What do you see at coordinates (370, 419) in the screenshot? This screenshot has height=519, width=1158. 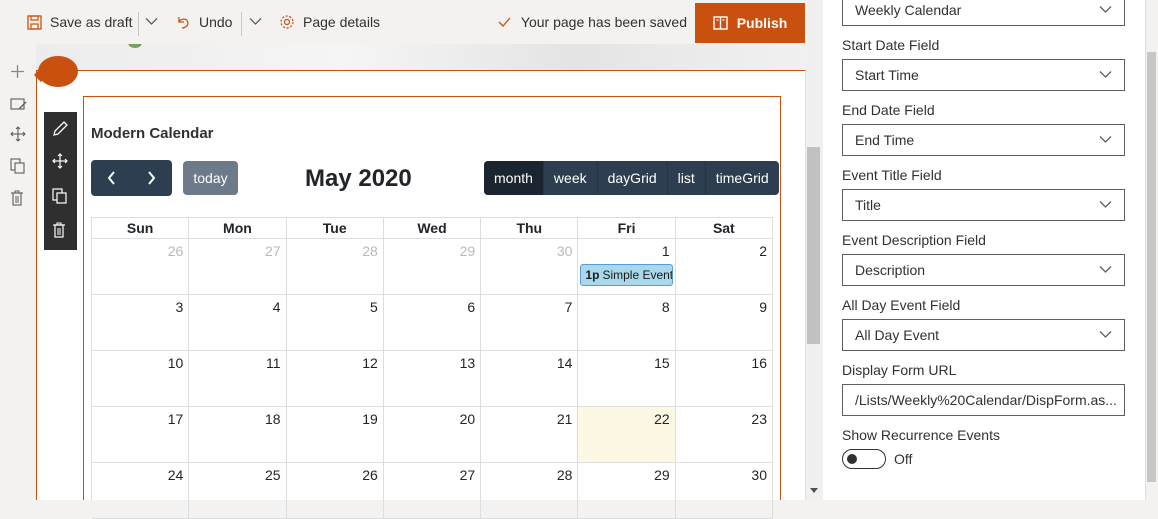 I see `day-number: 19` at bounding box center [370, 419].